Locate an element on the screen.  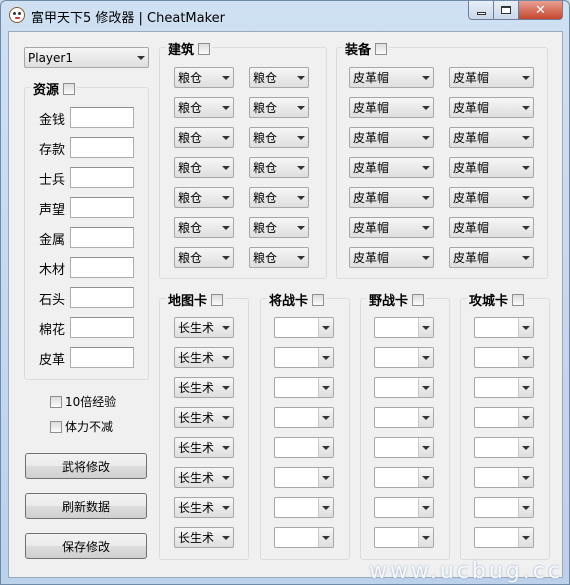
minimize-button is located at coordinates (481, 10).